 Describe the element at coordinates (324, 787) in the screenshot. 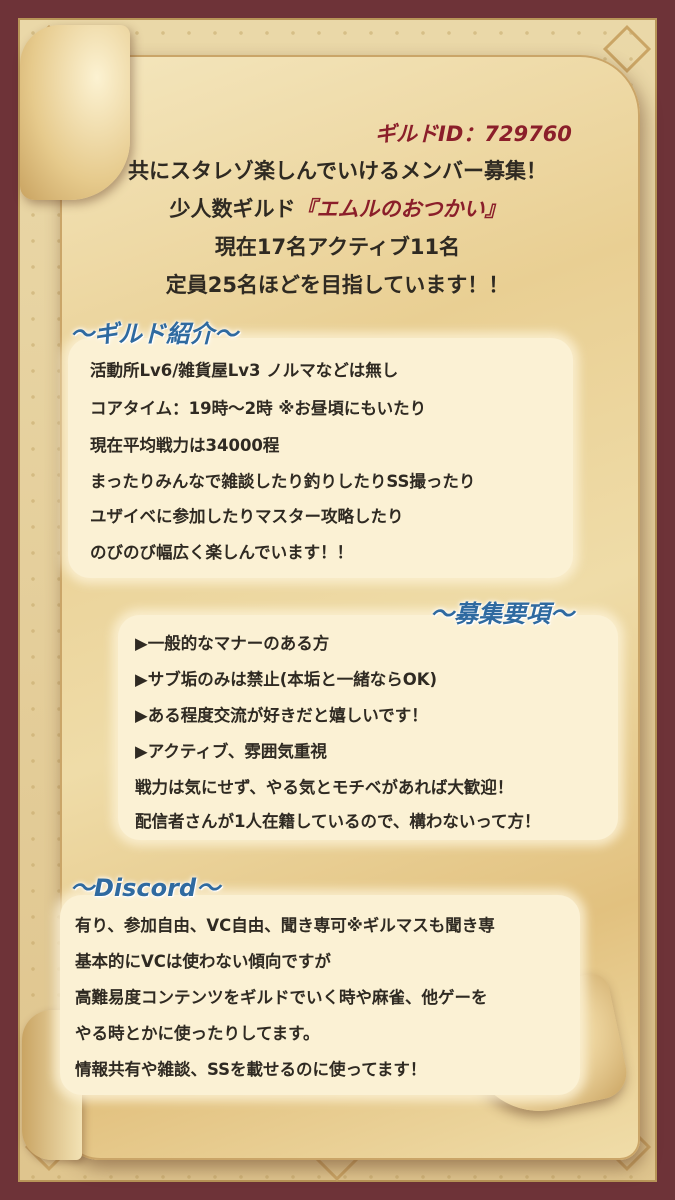

I see `recruit-line: 戦力は気にせず、やる気とモチベがあれば大歓迎！` at that location.